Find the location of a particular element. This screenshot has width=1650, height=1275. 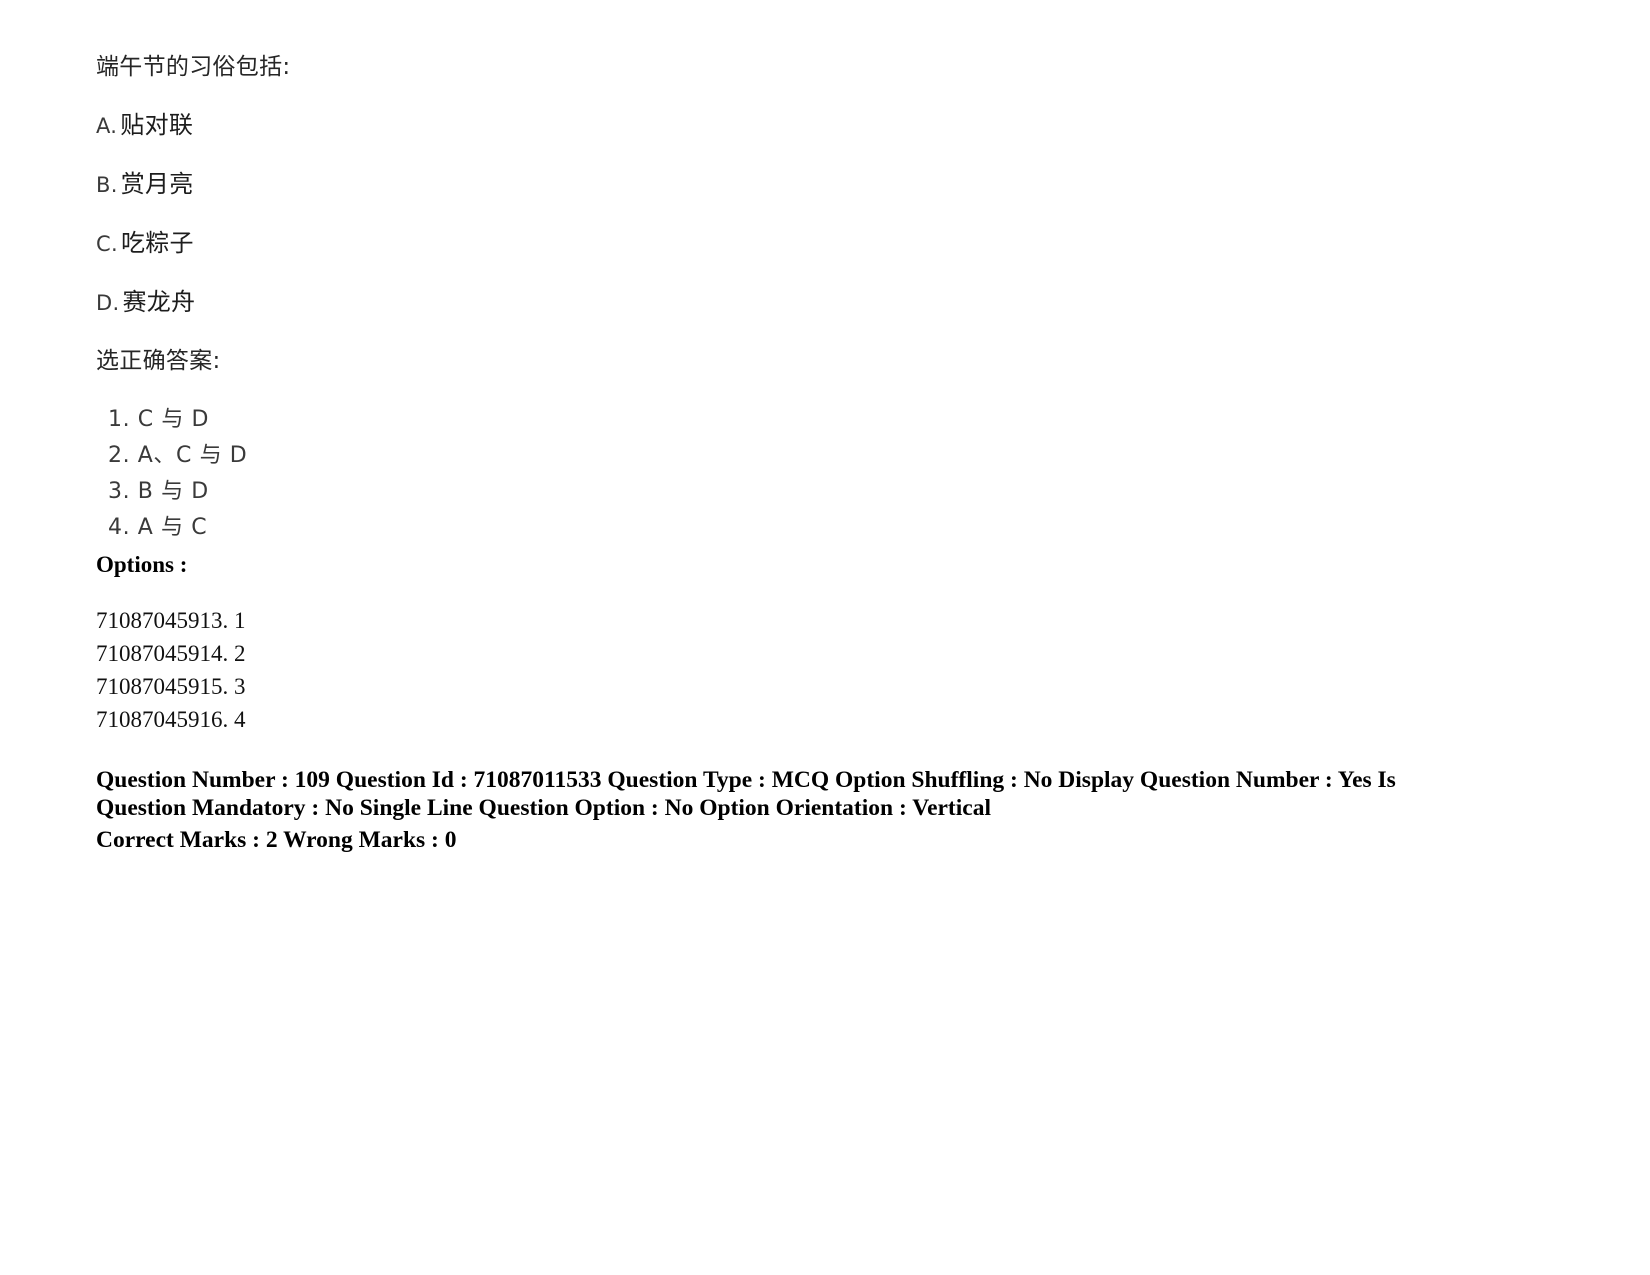

question-option-c: C. 吃粽子 is located at coordinates (826, 243).